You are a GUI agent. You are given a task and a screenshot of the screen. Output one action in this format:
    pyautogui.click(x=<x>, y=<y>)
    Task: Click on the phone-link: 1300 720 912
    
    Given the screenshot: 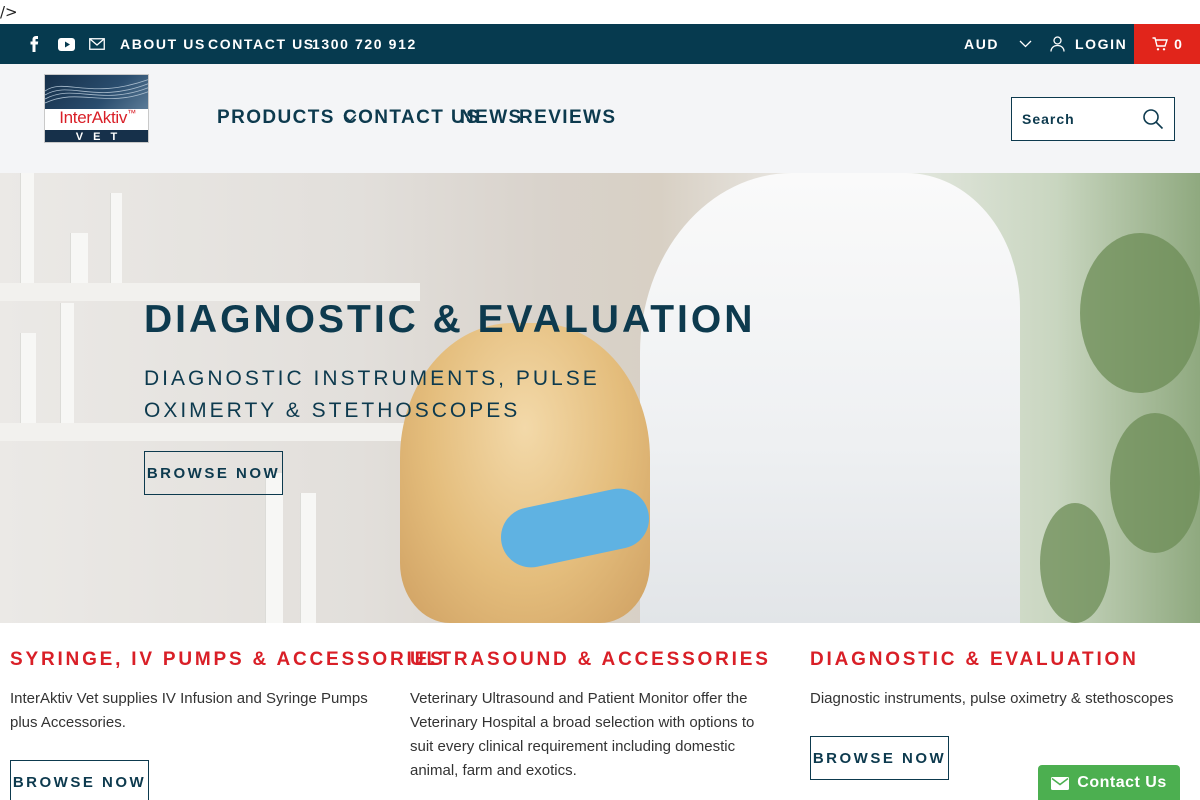 What is the action you would take?
    pyautogui.click(x=364, y=44)
    